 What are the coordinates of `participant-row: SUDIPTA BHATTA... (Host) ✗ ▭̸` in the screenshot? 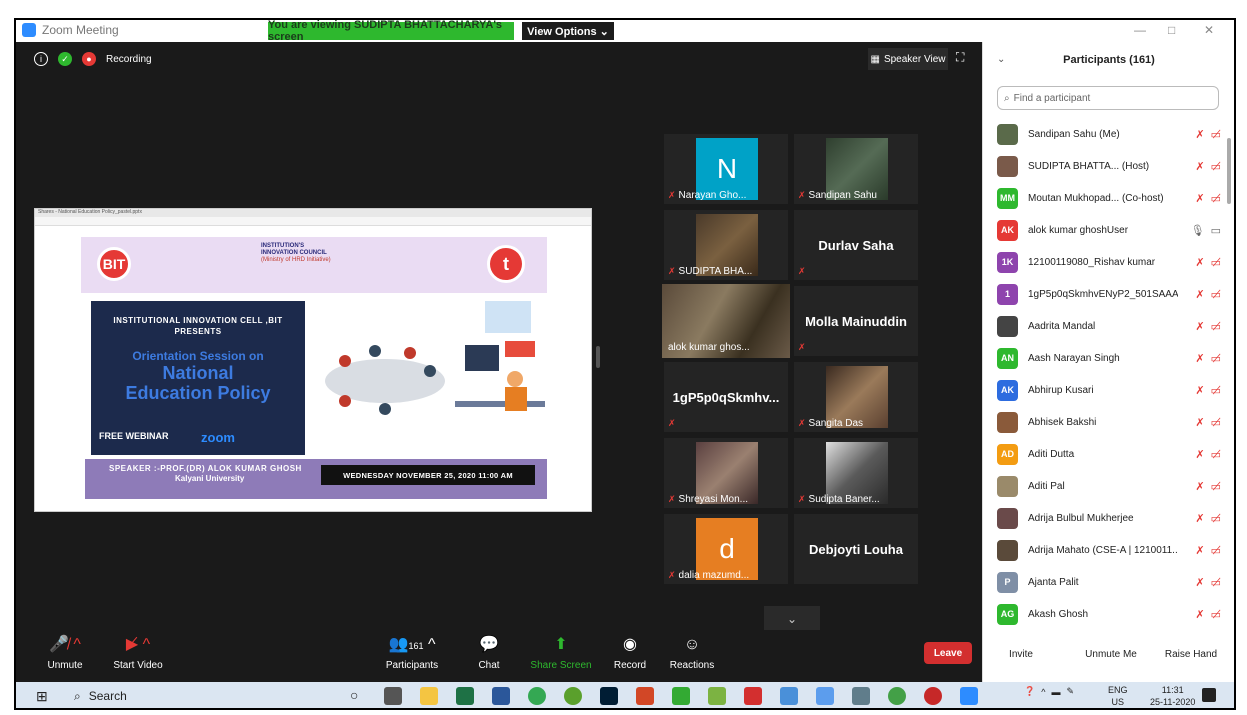 It's located at (1108, 166).